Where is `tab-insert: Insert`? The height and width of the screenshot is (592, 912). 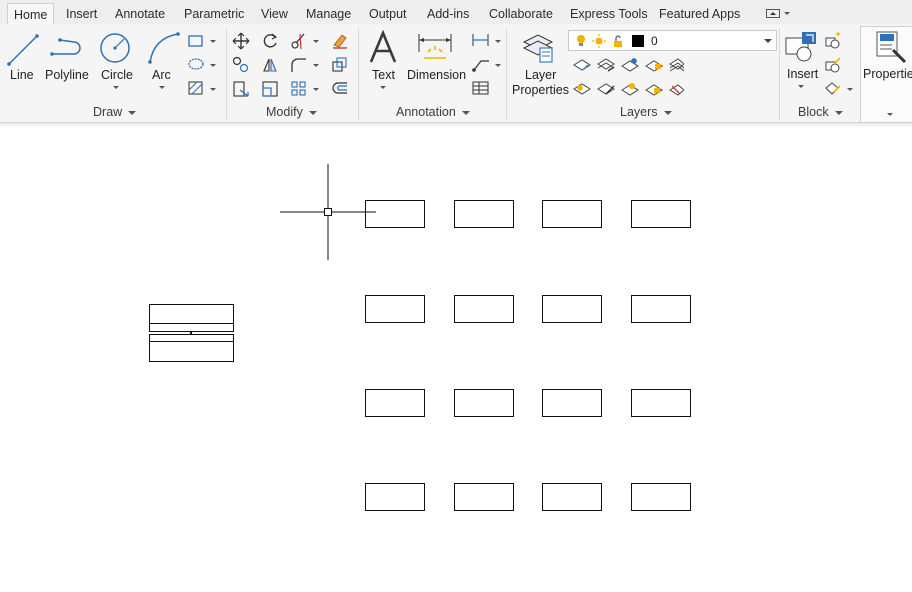 tab-insert: Insert is located at coordinates (81, 12).